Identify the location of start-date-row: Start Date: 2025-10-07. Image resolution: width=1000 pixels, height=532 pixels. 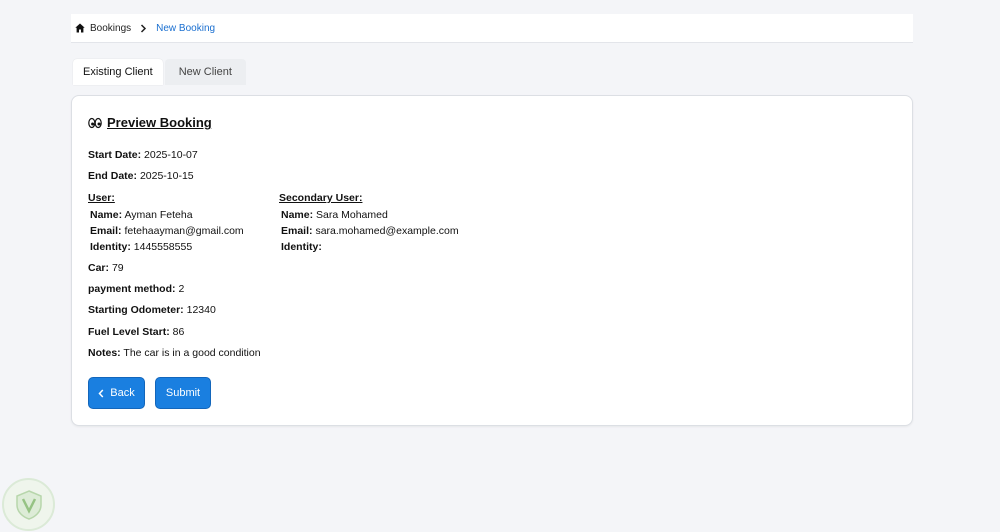
(143, 155).